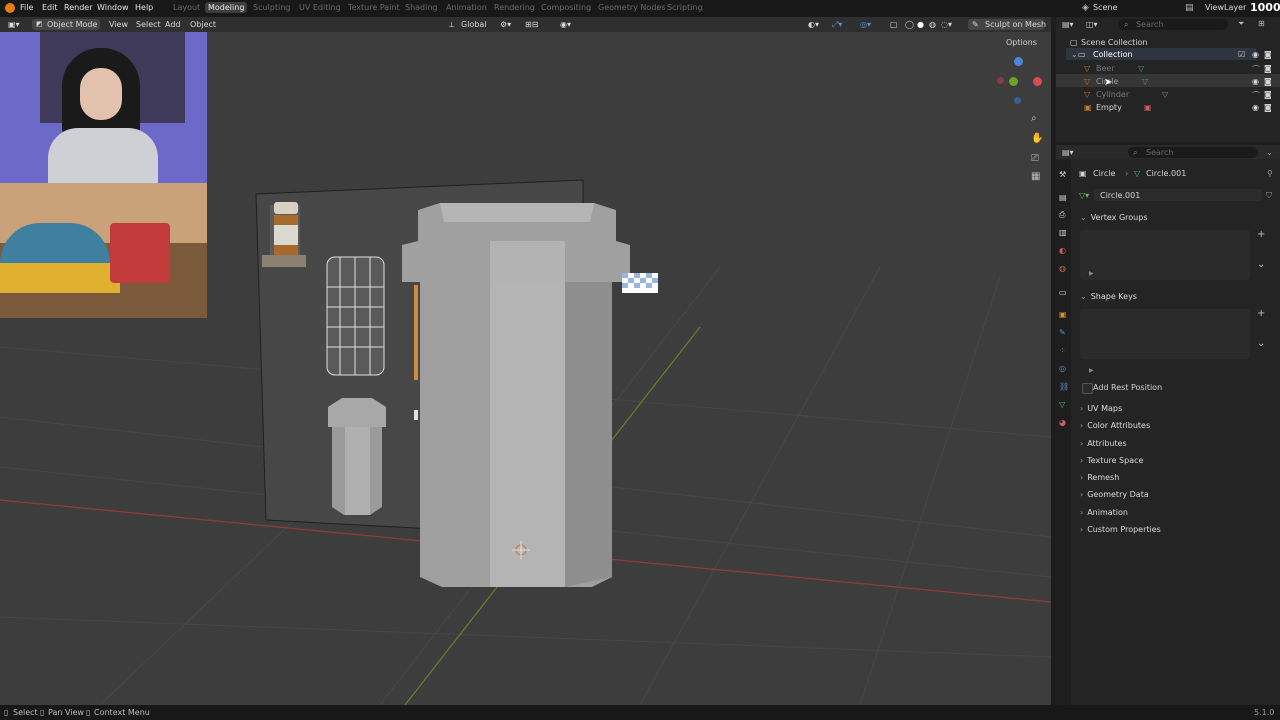 This screenshot has width=1280, height=720. I want to click on outliner-search-input, so click(1173, 24).